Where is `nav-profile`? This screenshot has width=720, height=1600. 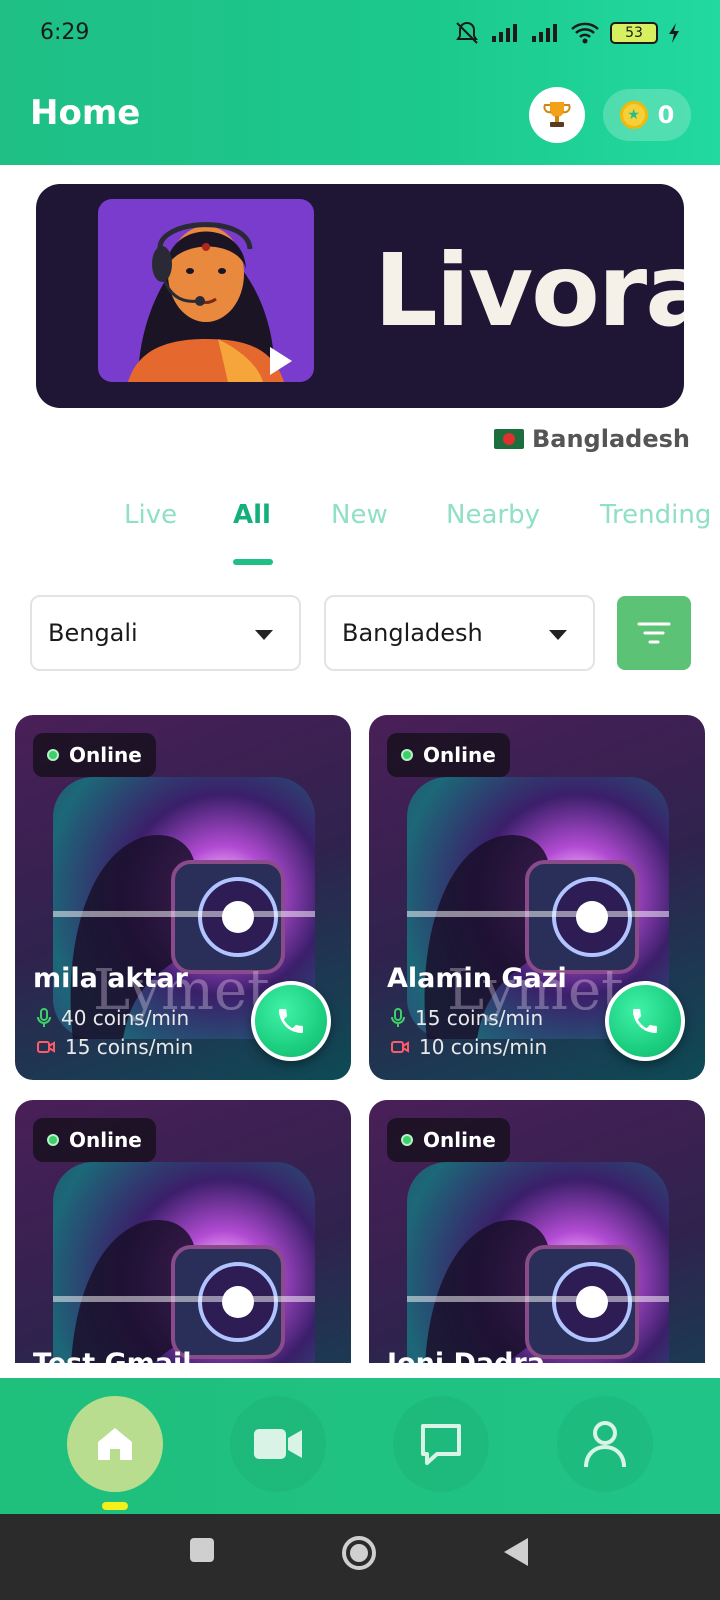
nav-profile is located at coordinates (605, 1444).